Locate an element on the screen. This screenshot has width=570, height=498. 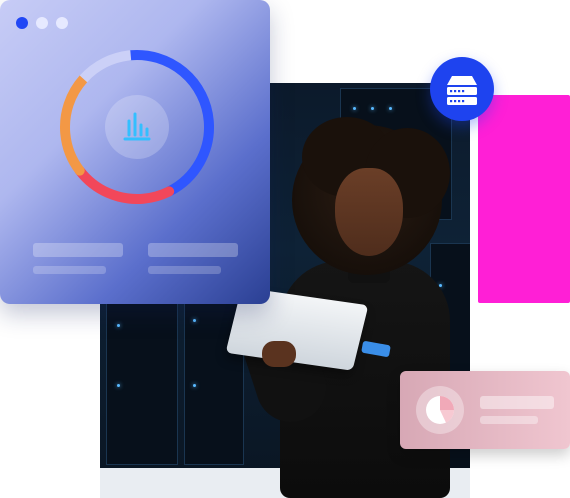
donut-chart is located at coordinates (137, 127).